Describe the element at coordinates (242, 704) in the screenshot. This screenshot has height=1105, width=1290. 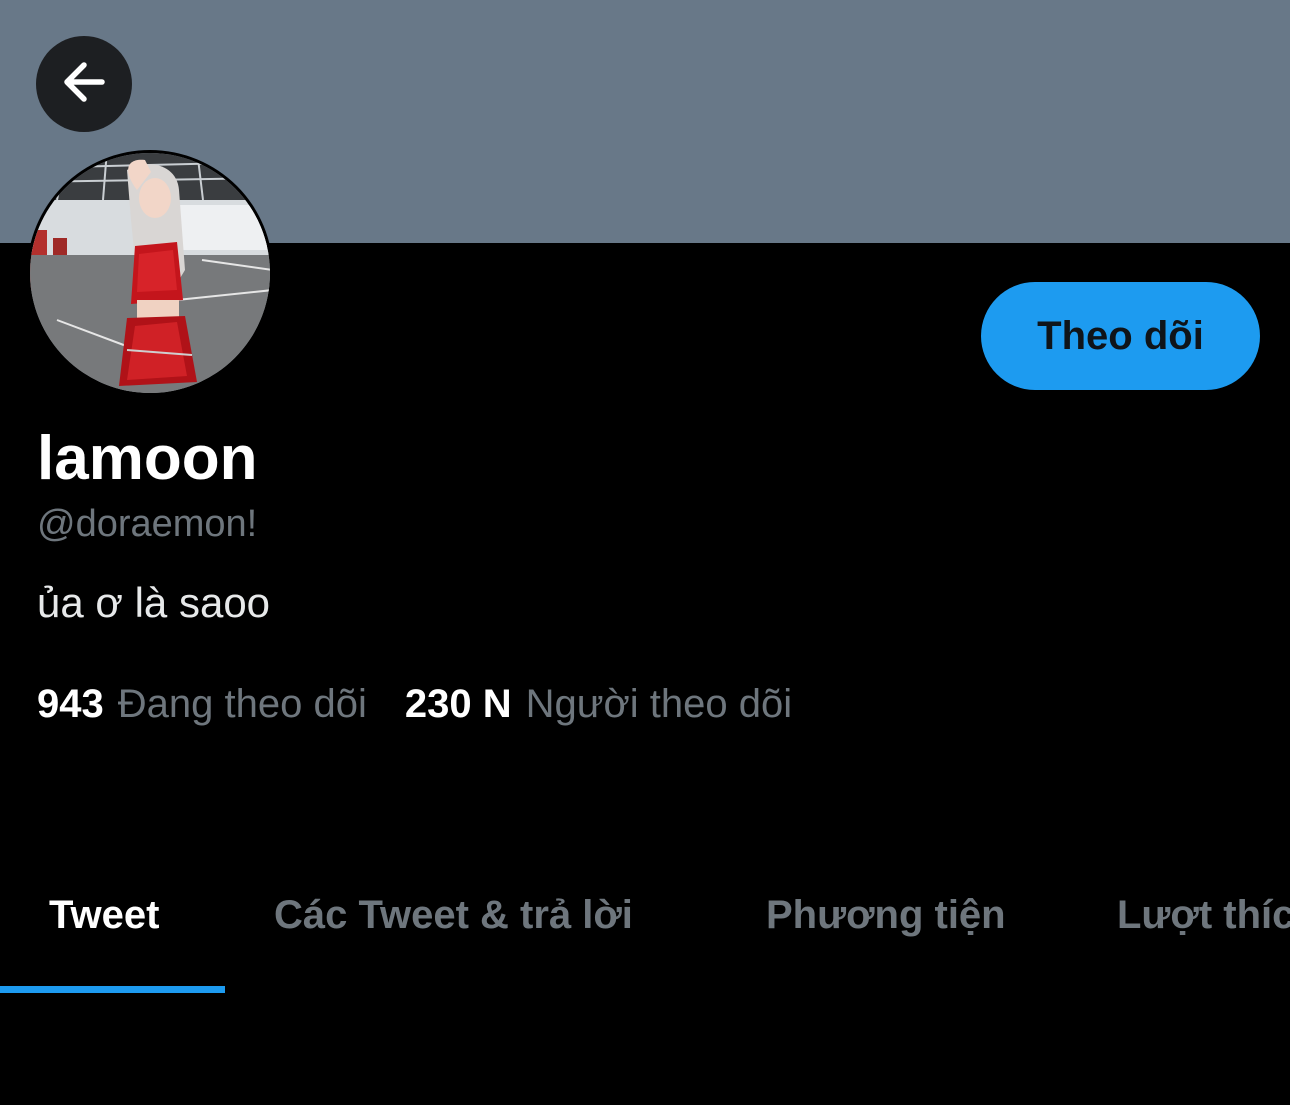
I see `following-label: Đang theo dõi` at that location.